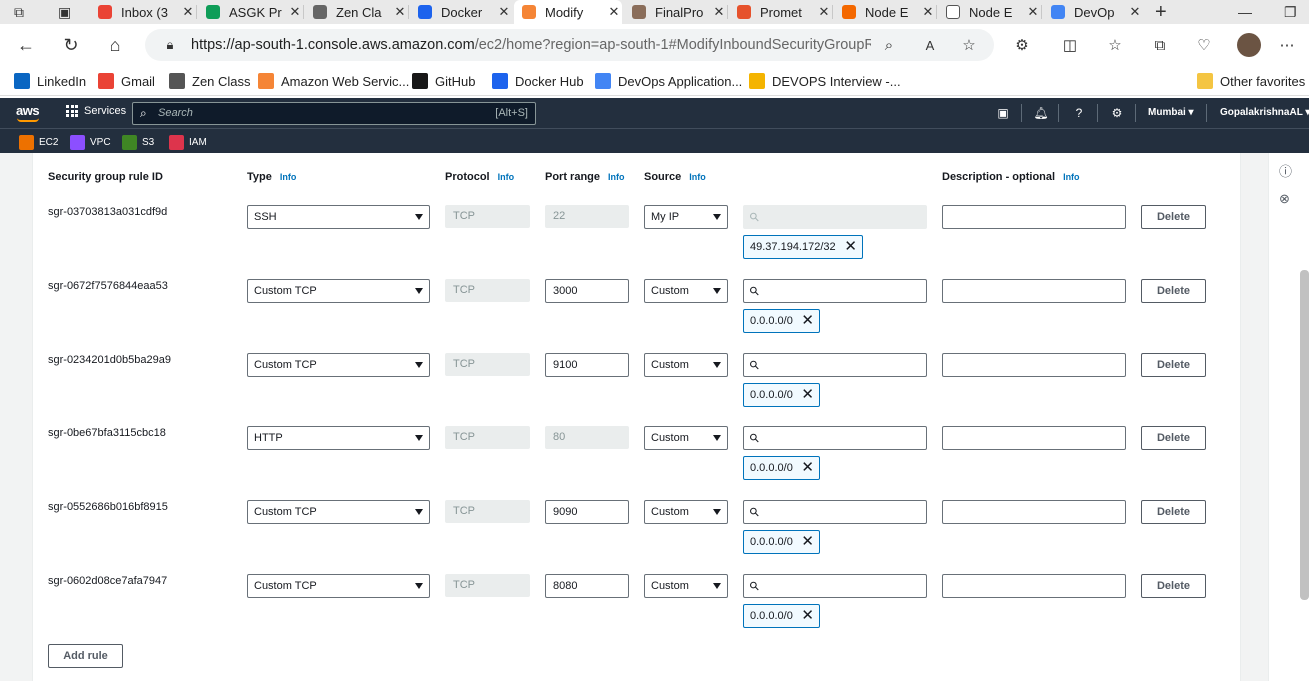 This screenshot has height=681, width=1309. Describe the element at coordinates (1245, 12) in the screenshot. I see `minimize-icon: —` at that location.